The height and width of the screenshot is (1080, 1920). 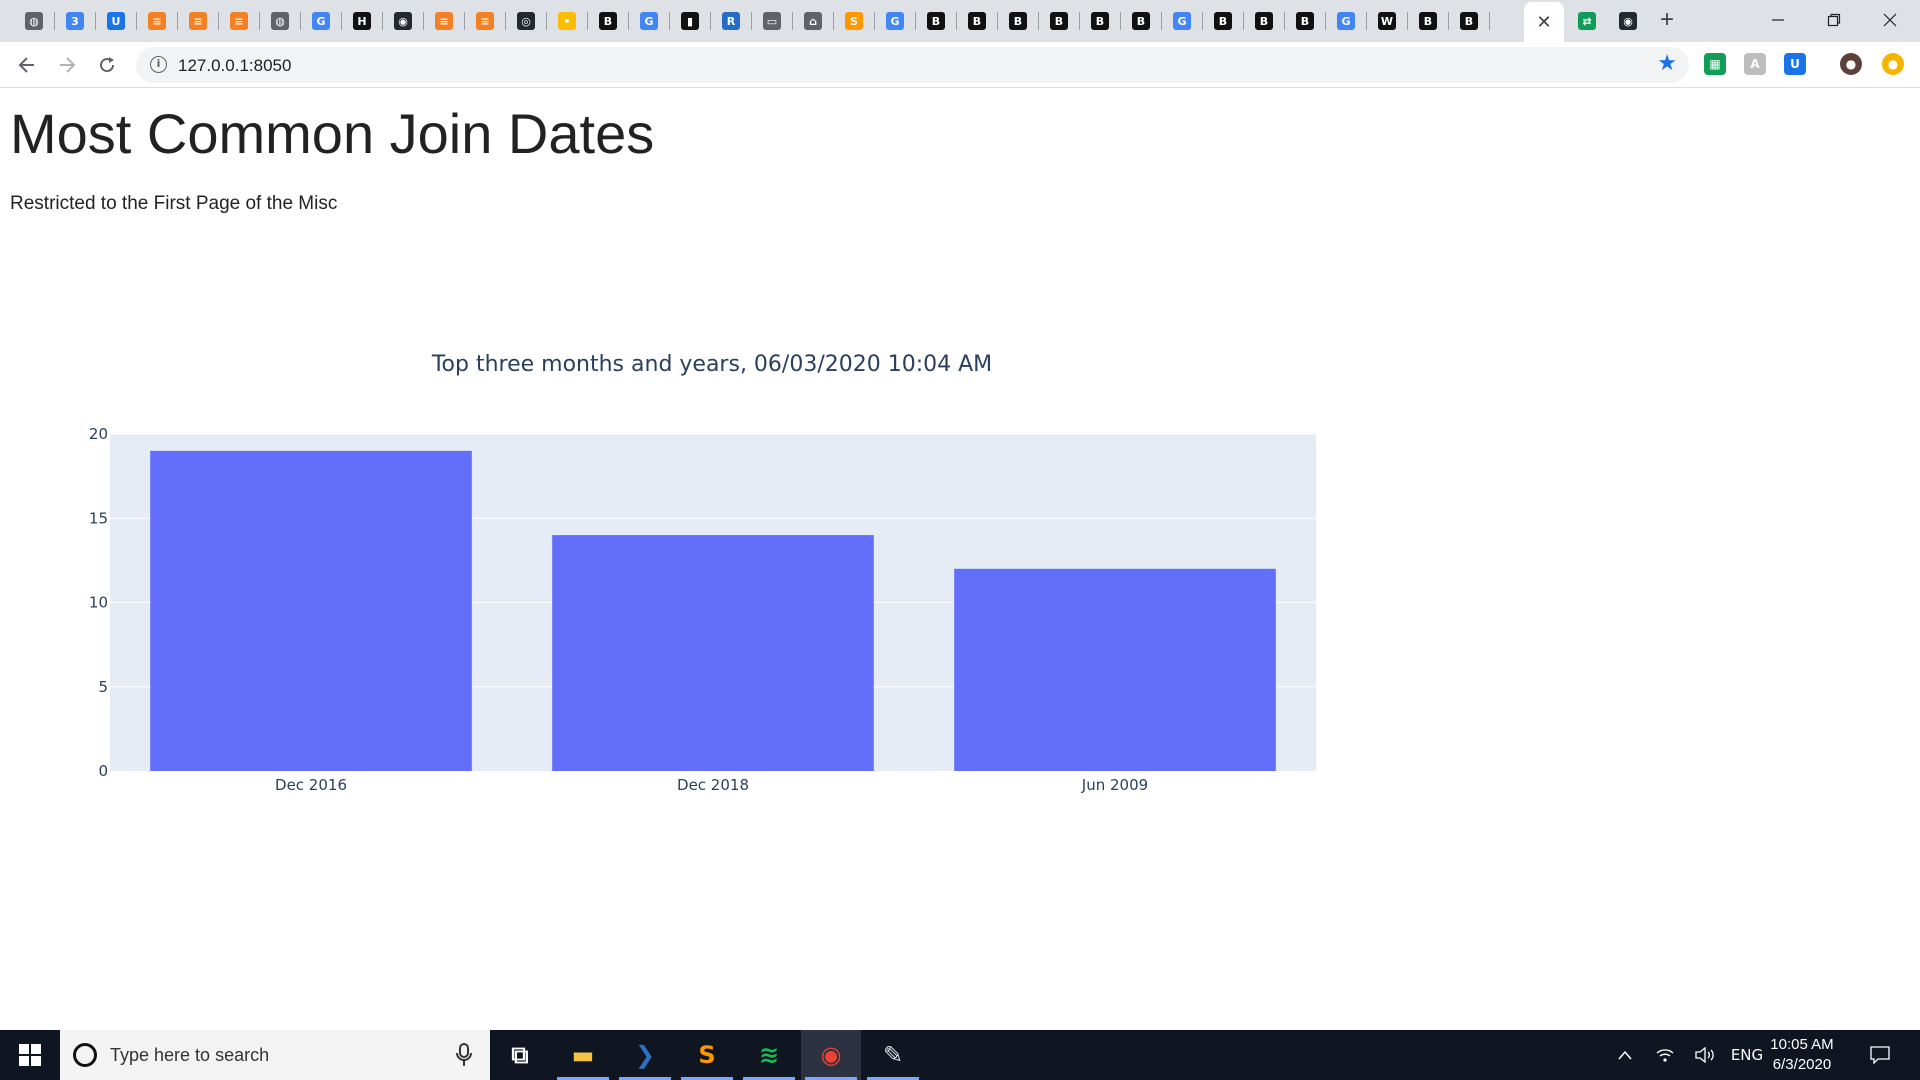 I want to click on forward-button, so click(x=67, y=65).